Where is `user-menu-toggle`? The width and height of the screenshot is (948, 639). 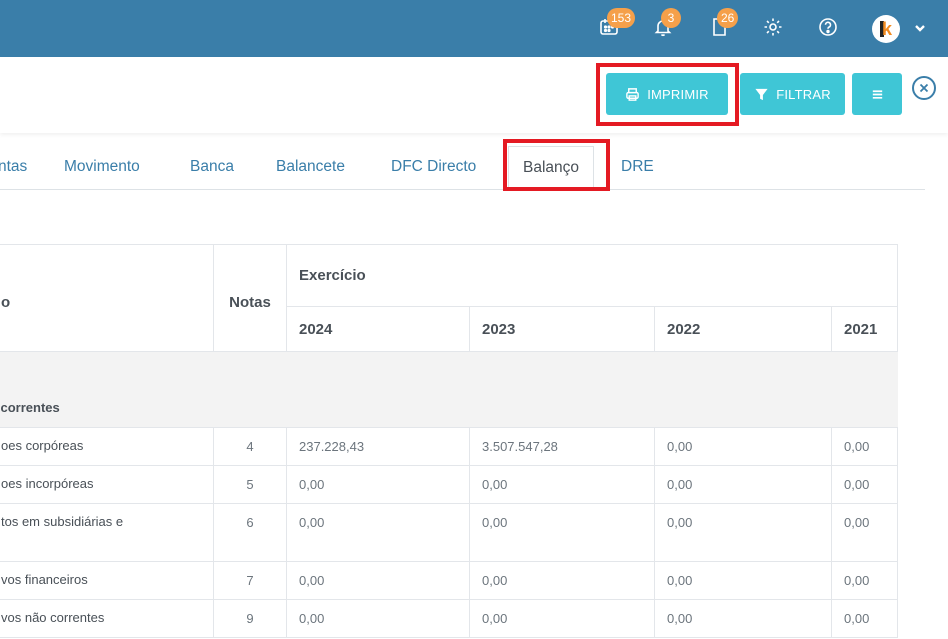
user-menu-toggle is located at coordinates (920, 28).